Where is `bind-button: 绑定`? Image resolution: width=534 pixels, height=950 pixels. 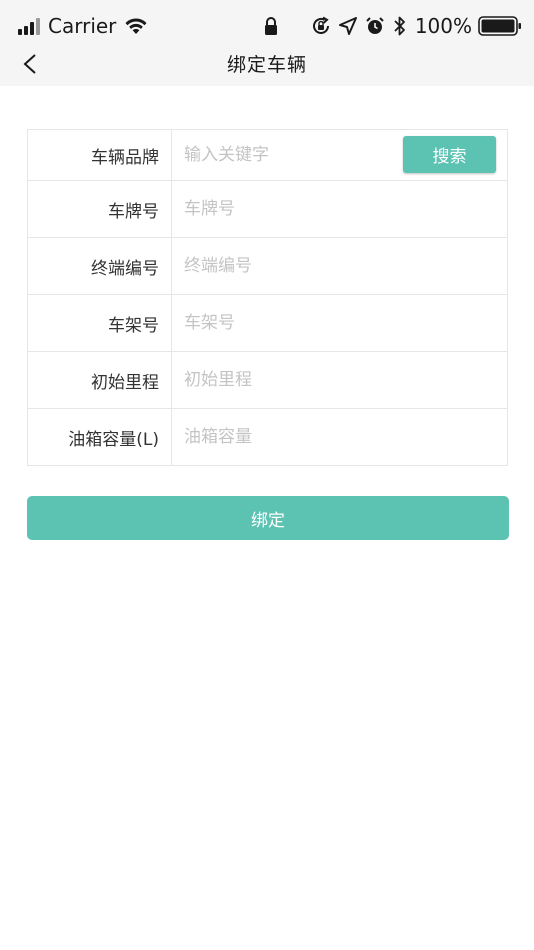 bind-button: 绑定 is located at coordinates (268, 518).